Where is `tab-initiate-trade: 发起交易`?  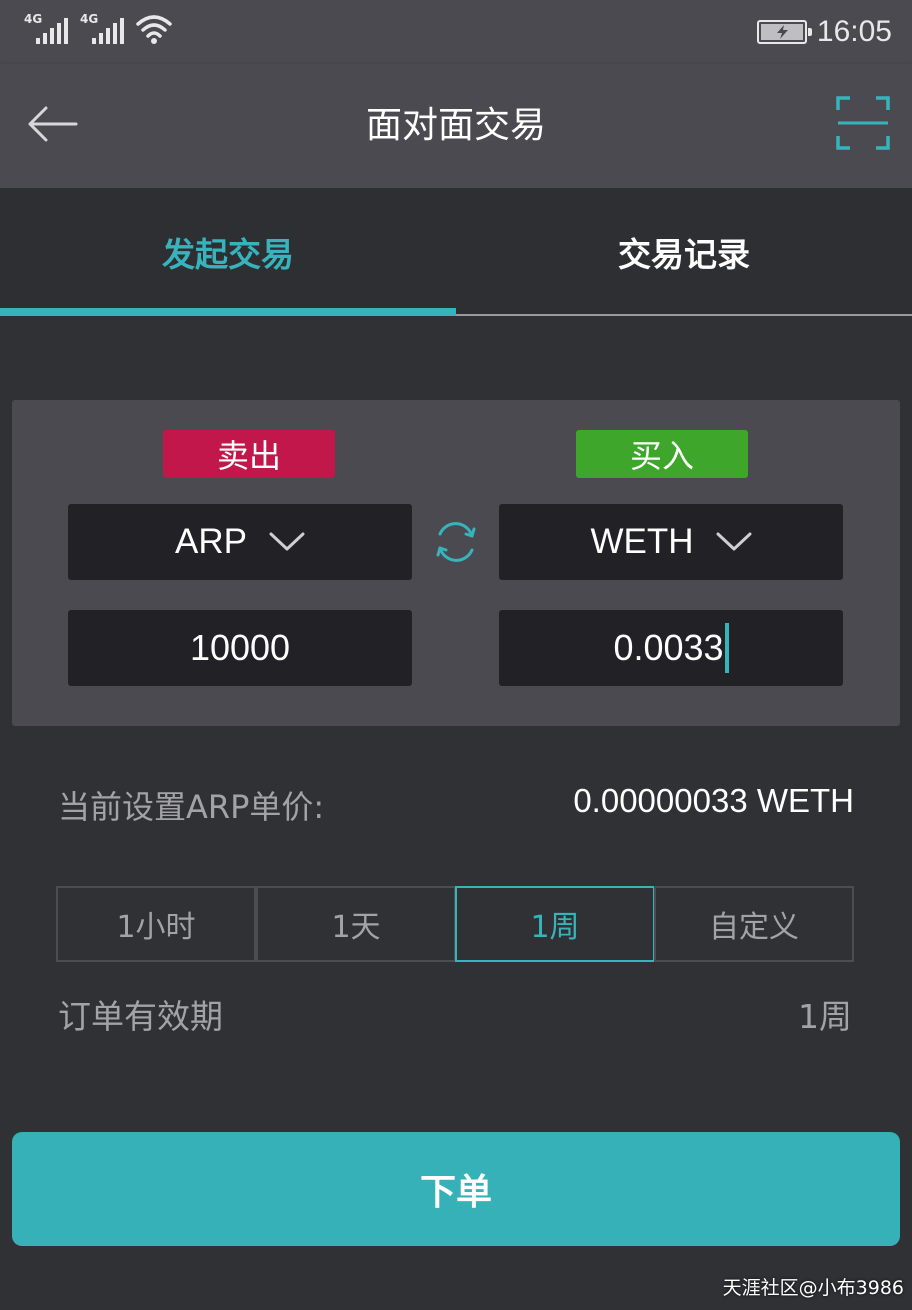 tab-initiate-trade: 发起交易 is located at coordinates (228, 252).